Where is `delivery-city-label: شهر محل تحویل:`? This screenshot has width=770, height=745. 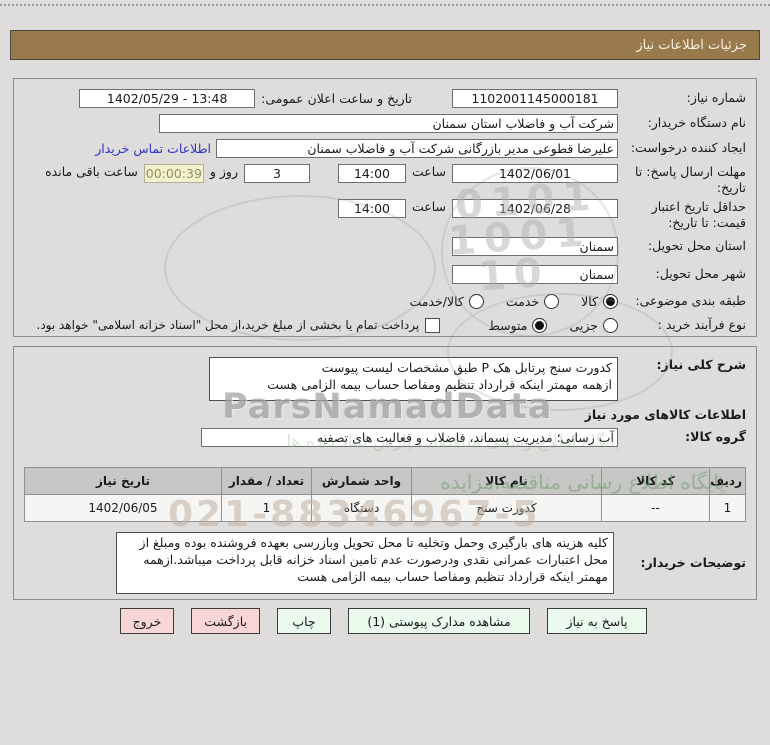 delivery-city-label: شهر محل تحویل: is located at coordinates (700, 274).